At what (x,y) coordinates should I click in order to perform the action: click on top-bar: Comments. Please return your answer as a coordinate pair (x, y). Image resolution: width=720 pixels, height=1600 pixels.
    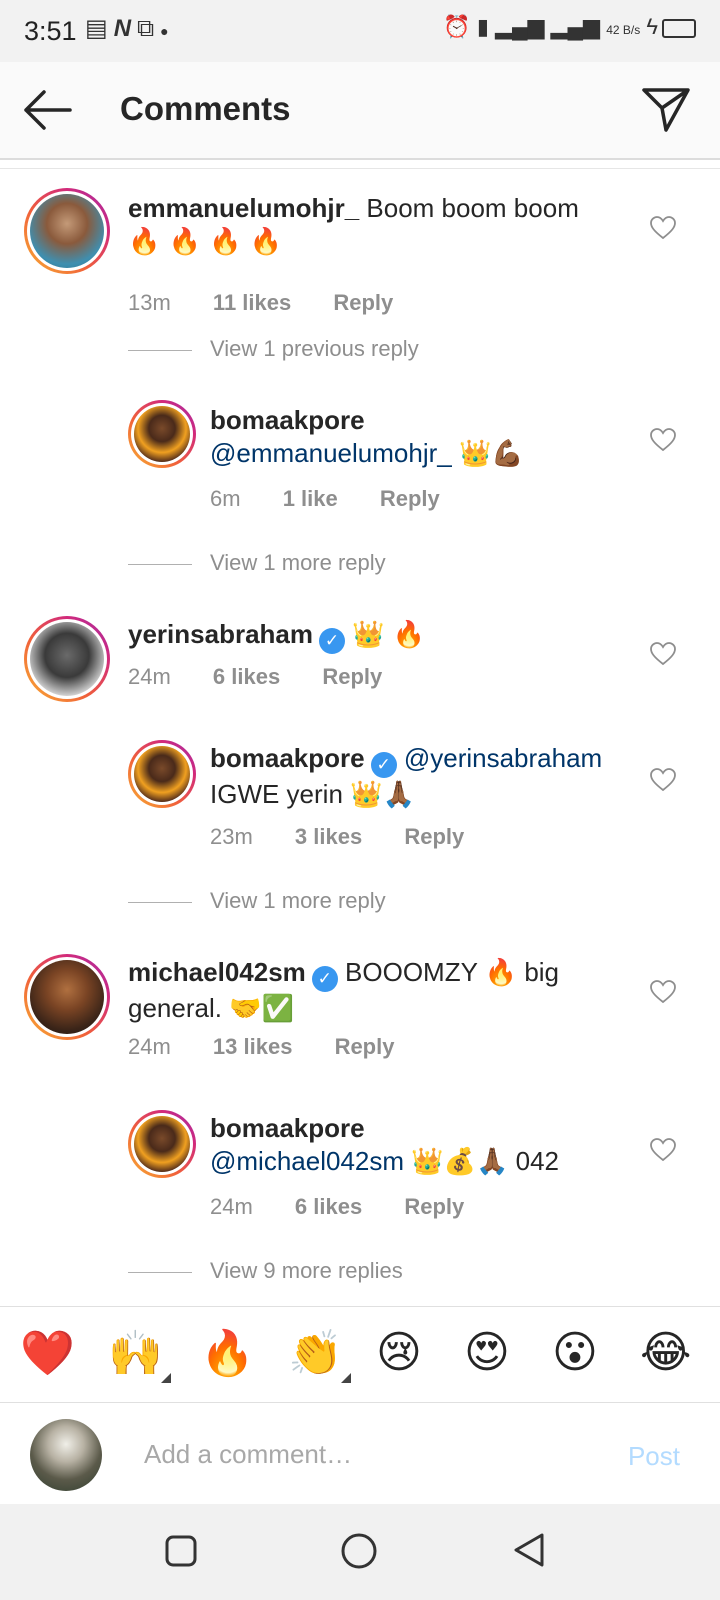
    Looking at the image, I should click on (360, 111).